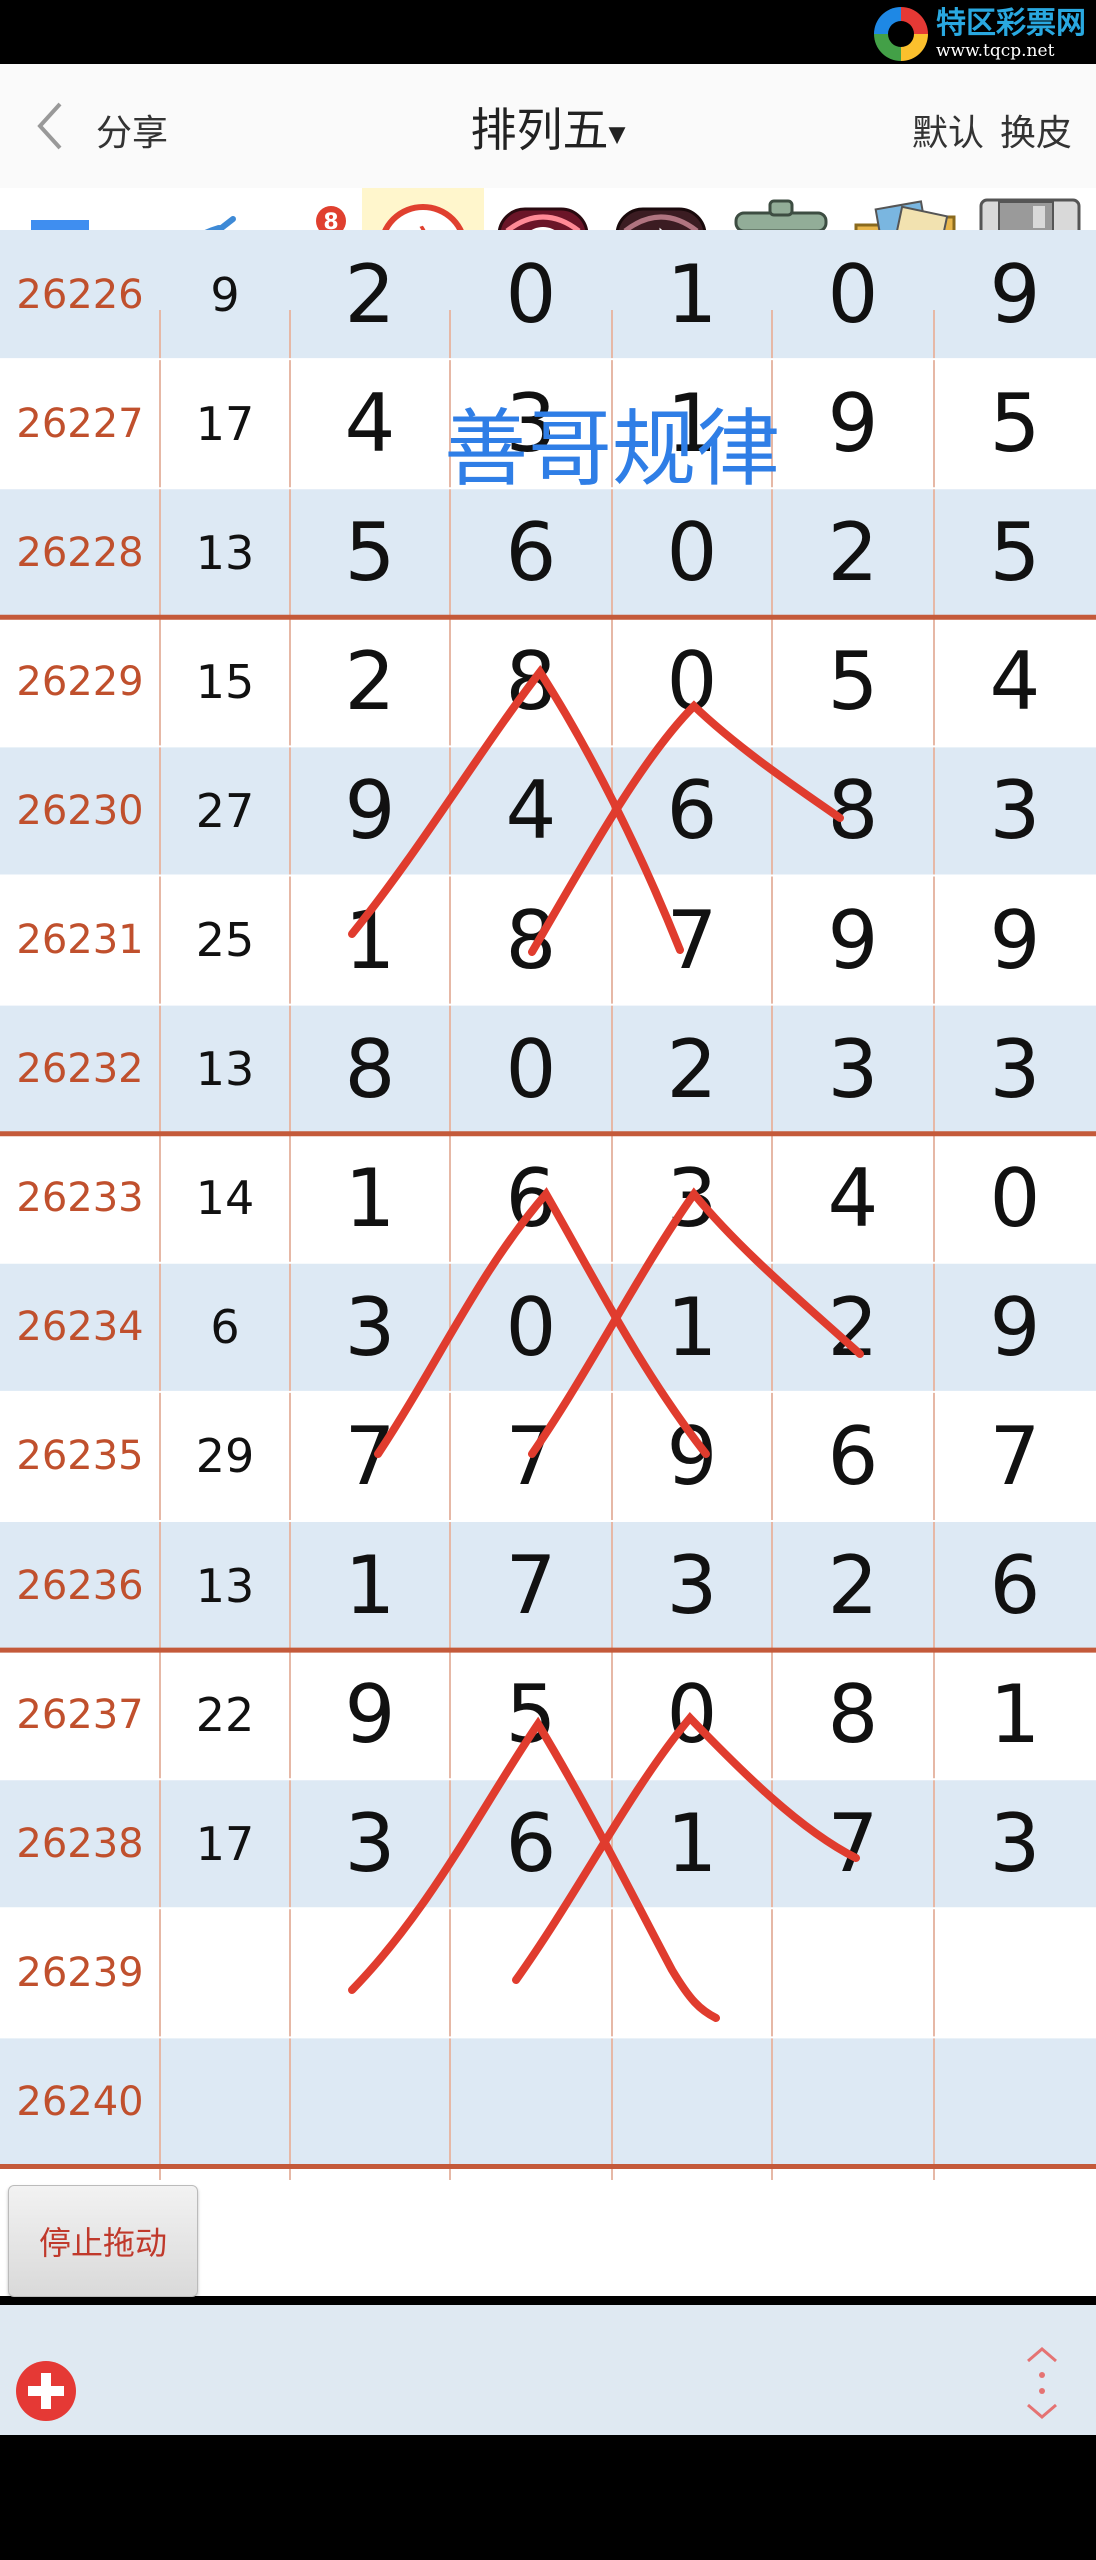 Image resolution: width=1096 pixels, height=2560 pixels. I want to click on plus-circle-icon, so click(46, 2391).